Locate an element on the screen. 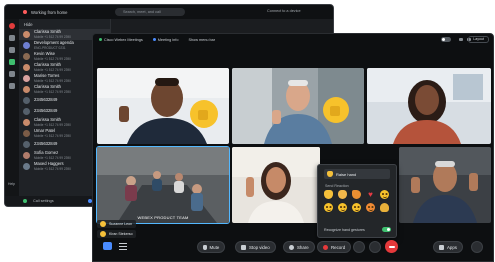 The width and height of the screenshot is (495, 262). record-icon is located at coordinates (325, 247).